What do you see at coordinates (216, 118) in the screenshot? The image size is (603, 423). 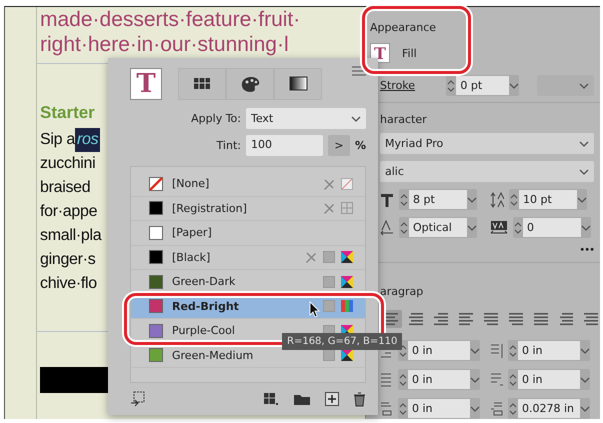 I see `field-label: Apply To:` at bounding box center [216, 118].